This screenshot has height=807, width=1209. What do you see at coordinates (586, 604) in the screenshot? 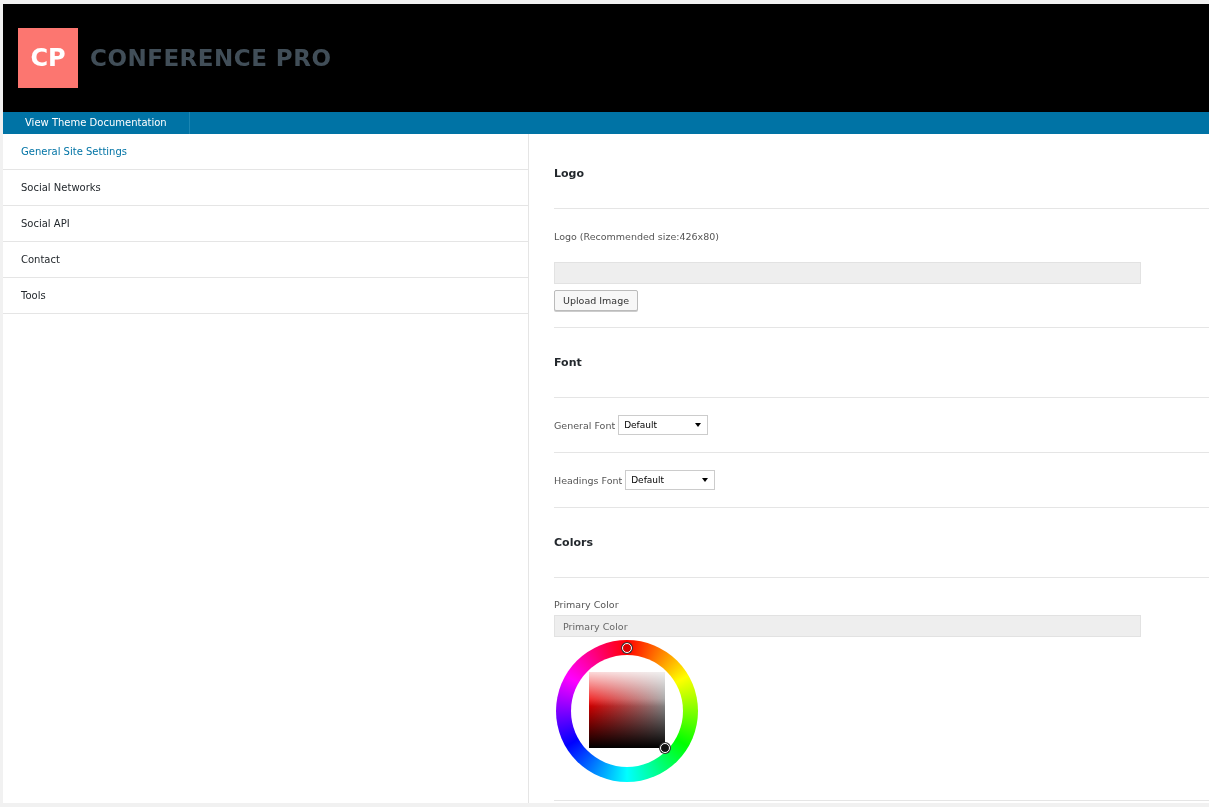
I see `field-label: Primary Color` at bounding box center [586, 604].